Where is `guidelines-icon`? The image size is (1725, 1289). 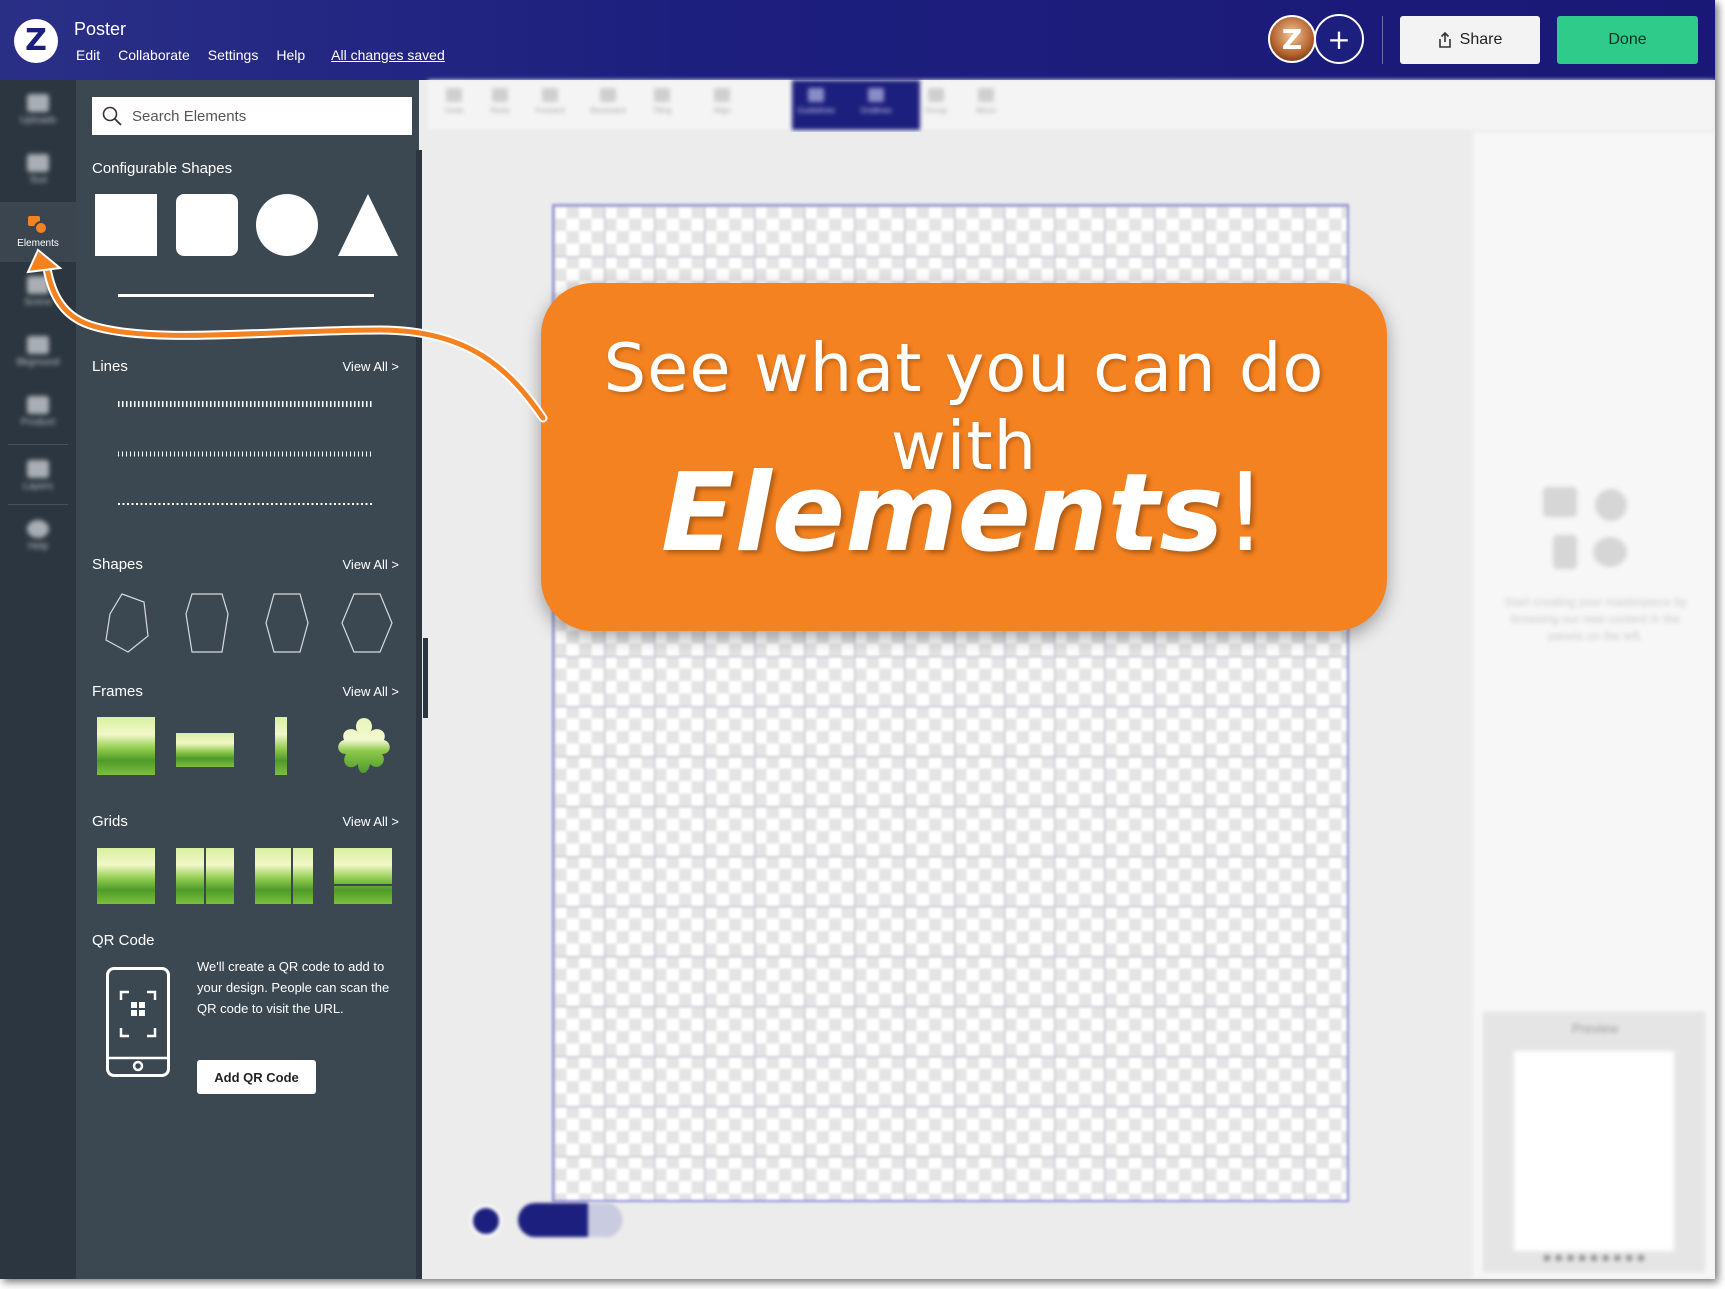 guidelines-icon is located at coordinates (816, 95).